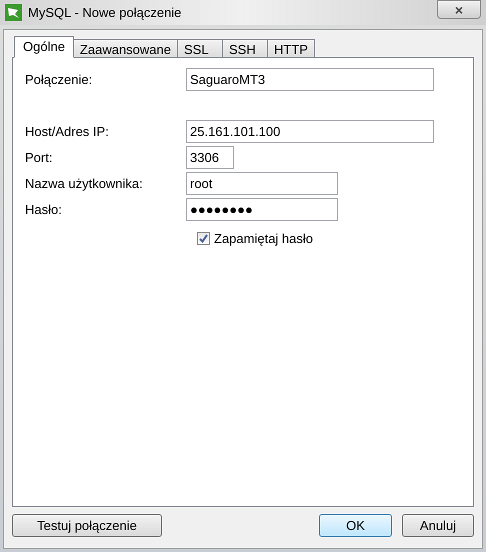 The width and height of the screenshot is (486, 552). I want to click on field-label: Port:, so click(39, 157).